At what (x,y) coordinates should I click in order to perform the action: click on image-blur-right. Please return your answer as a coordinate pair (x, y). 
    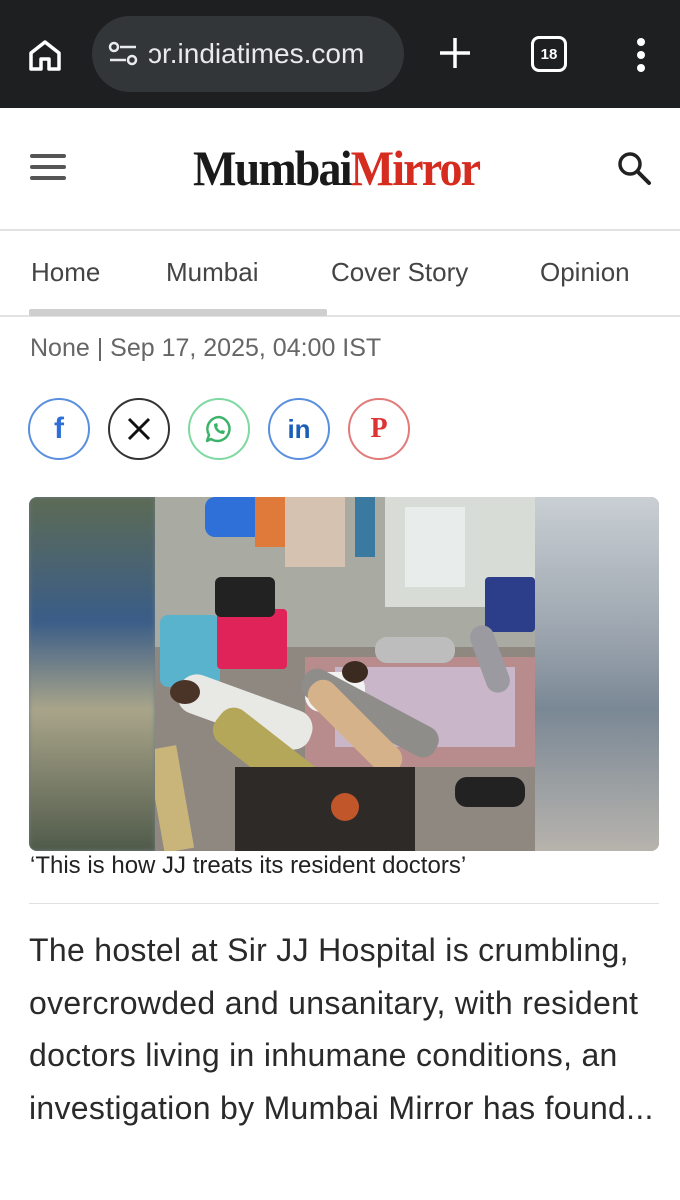
    Looking at the image, I should click on (597, 674).